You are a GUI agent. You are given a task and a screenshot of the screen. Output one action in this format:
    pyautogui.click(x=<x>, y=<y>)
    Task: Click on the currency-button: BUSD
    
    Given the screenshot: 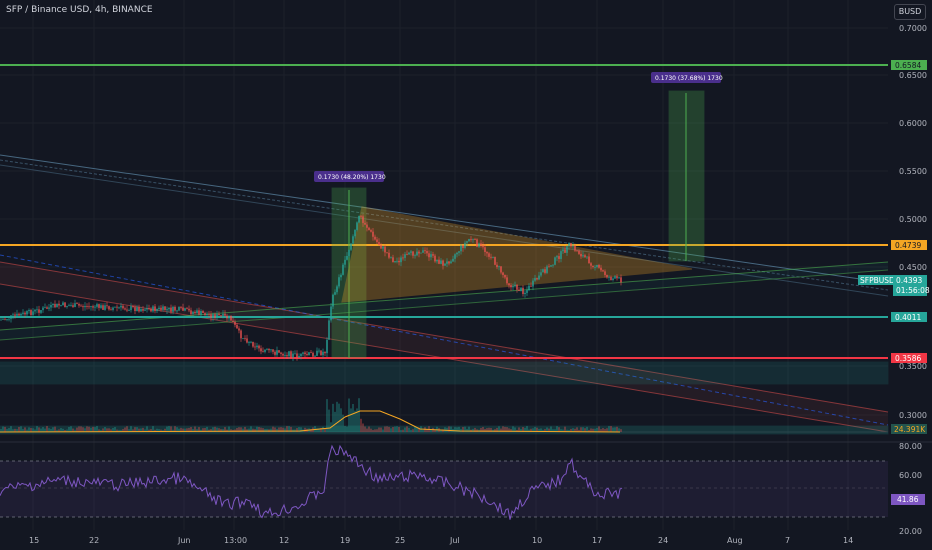 What is the action you would take?
    pyautogui.click(x=910, y=12)
    